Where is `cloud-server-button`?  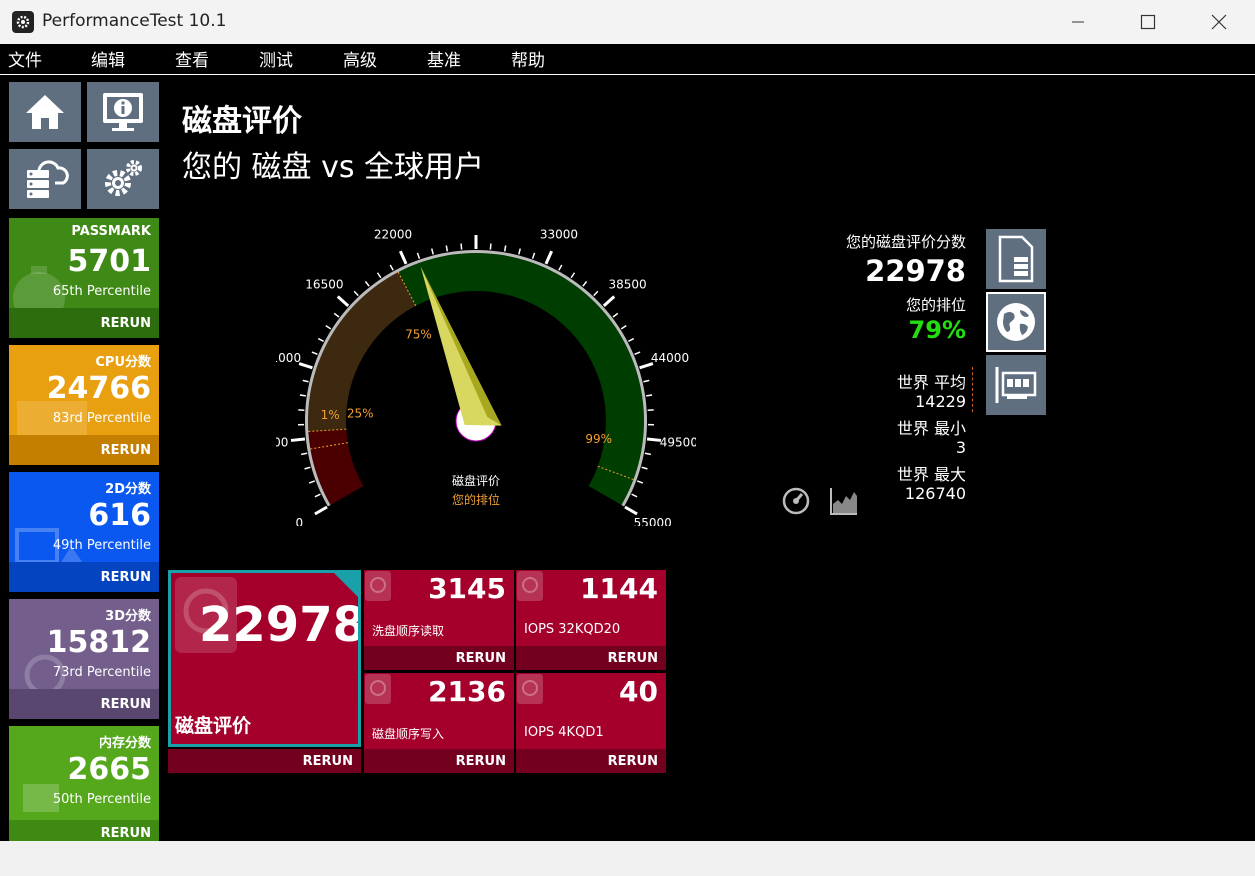 cloud-server-button is located at coordinates (45, 179).